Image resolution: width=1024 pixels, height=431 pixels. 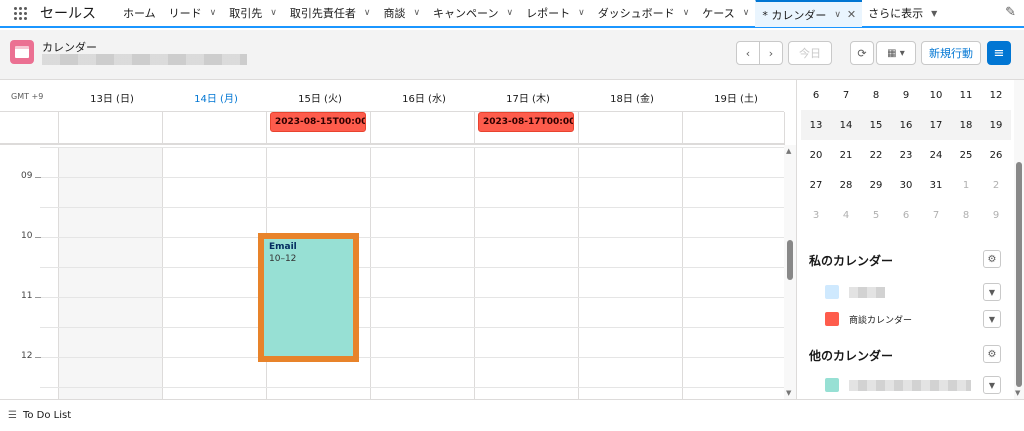 I want to click on mini-calendar-day: 15, so click(x=876, y=125).